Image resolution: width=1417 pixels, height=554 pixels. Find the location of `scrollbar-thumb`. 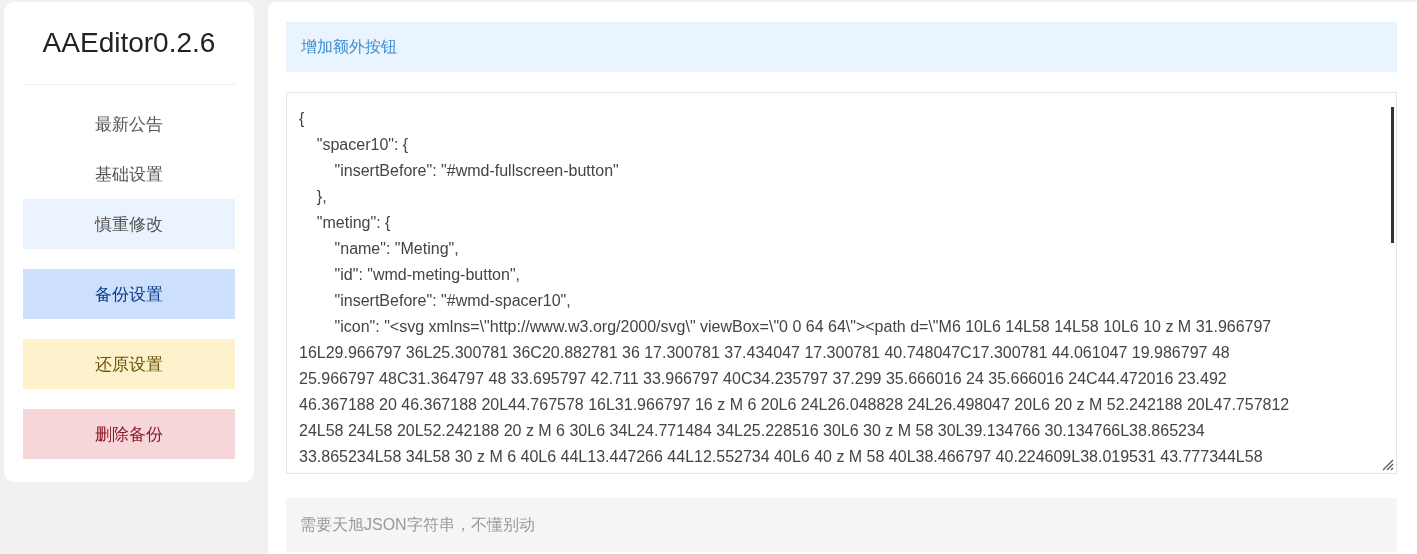

scrollbar-thumb is located at coordinates (1392, 175).